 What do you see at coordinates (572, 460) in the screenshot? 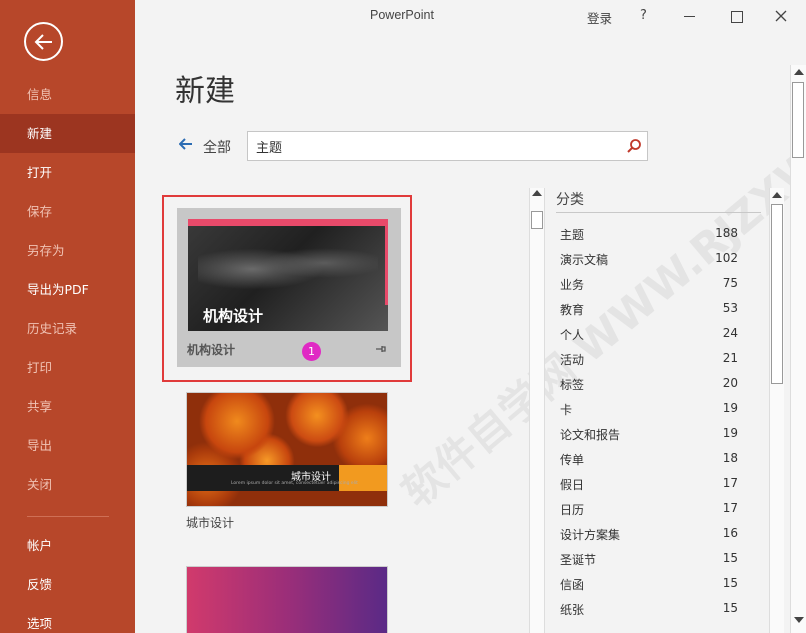
I see `category-name: 传单` at bounding box center [572, 460].